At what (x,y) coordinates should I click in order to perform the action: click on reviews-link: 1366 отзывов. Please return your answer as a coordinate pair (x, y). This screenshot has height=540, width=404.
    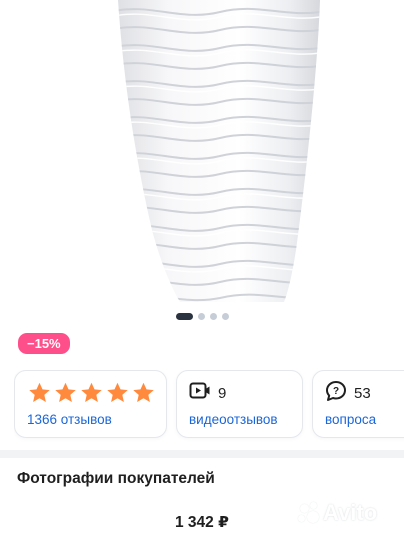
    Looking at the image, I should click on (90, 419).